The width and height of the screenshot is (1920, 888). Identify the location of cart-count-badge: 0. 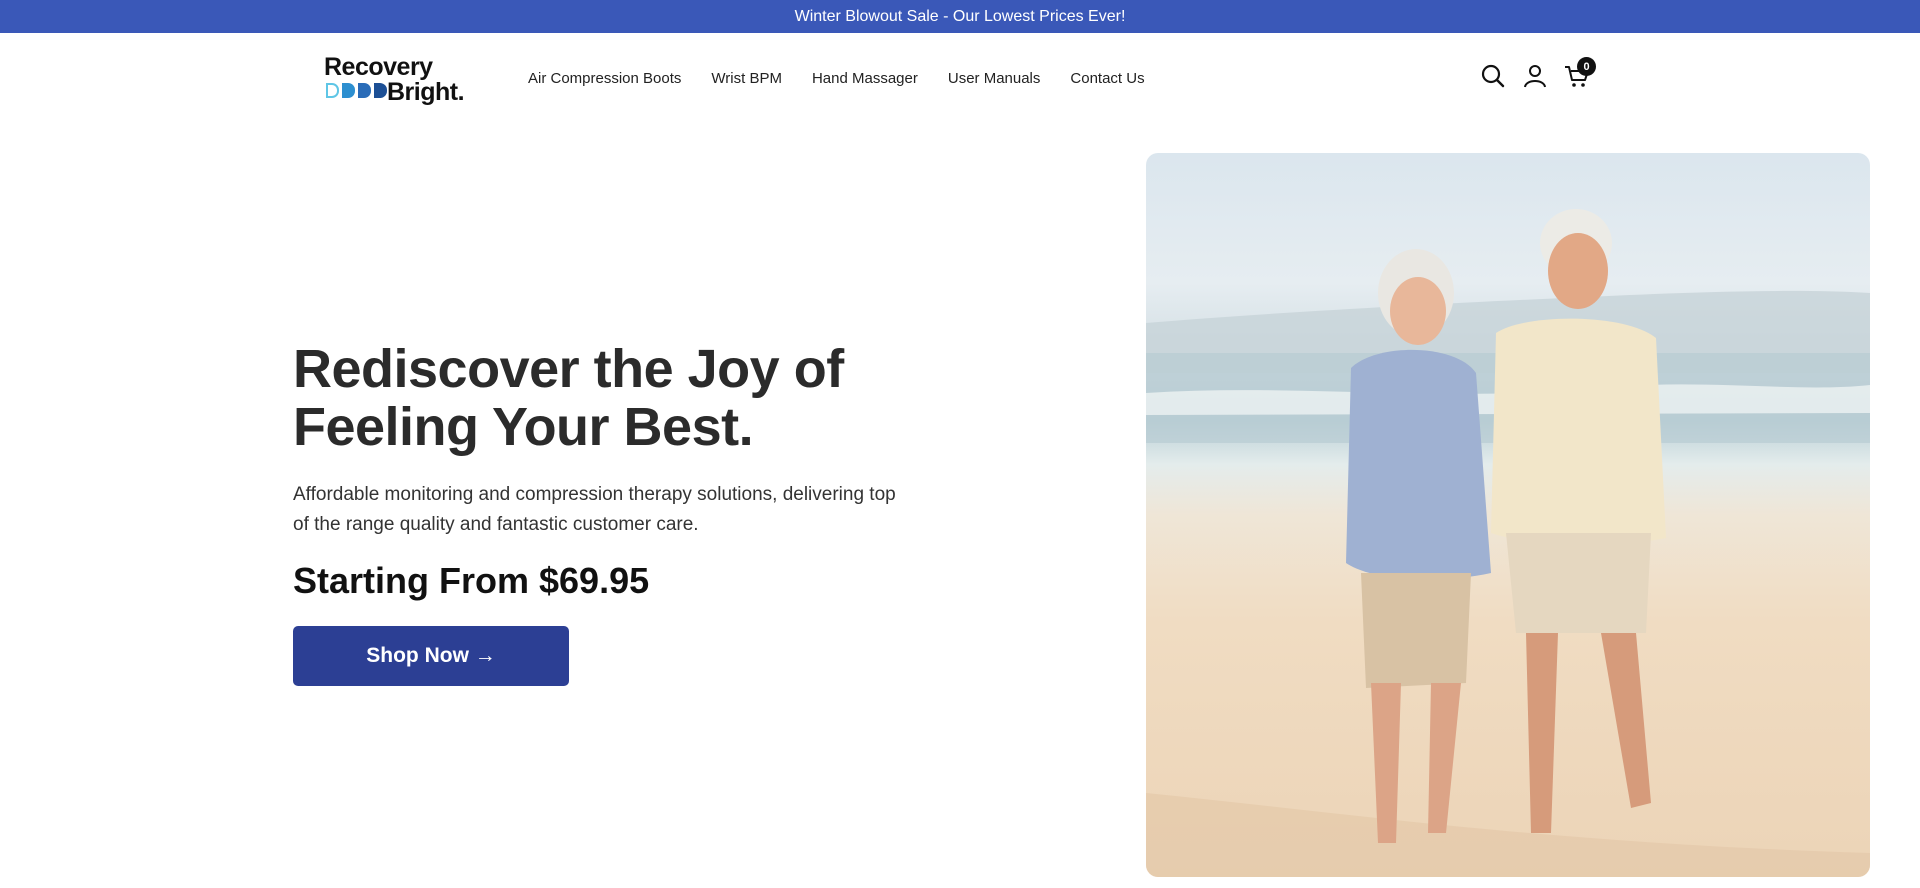
(1586, 66).